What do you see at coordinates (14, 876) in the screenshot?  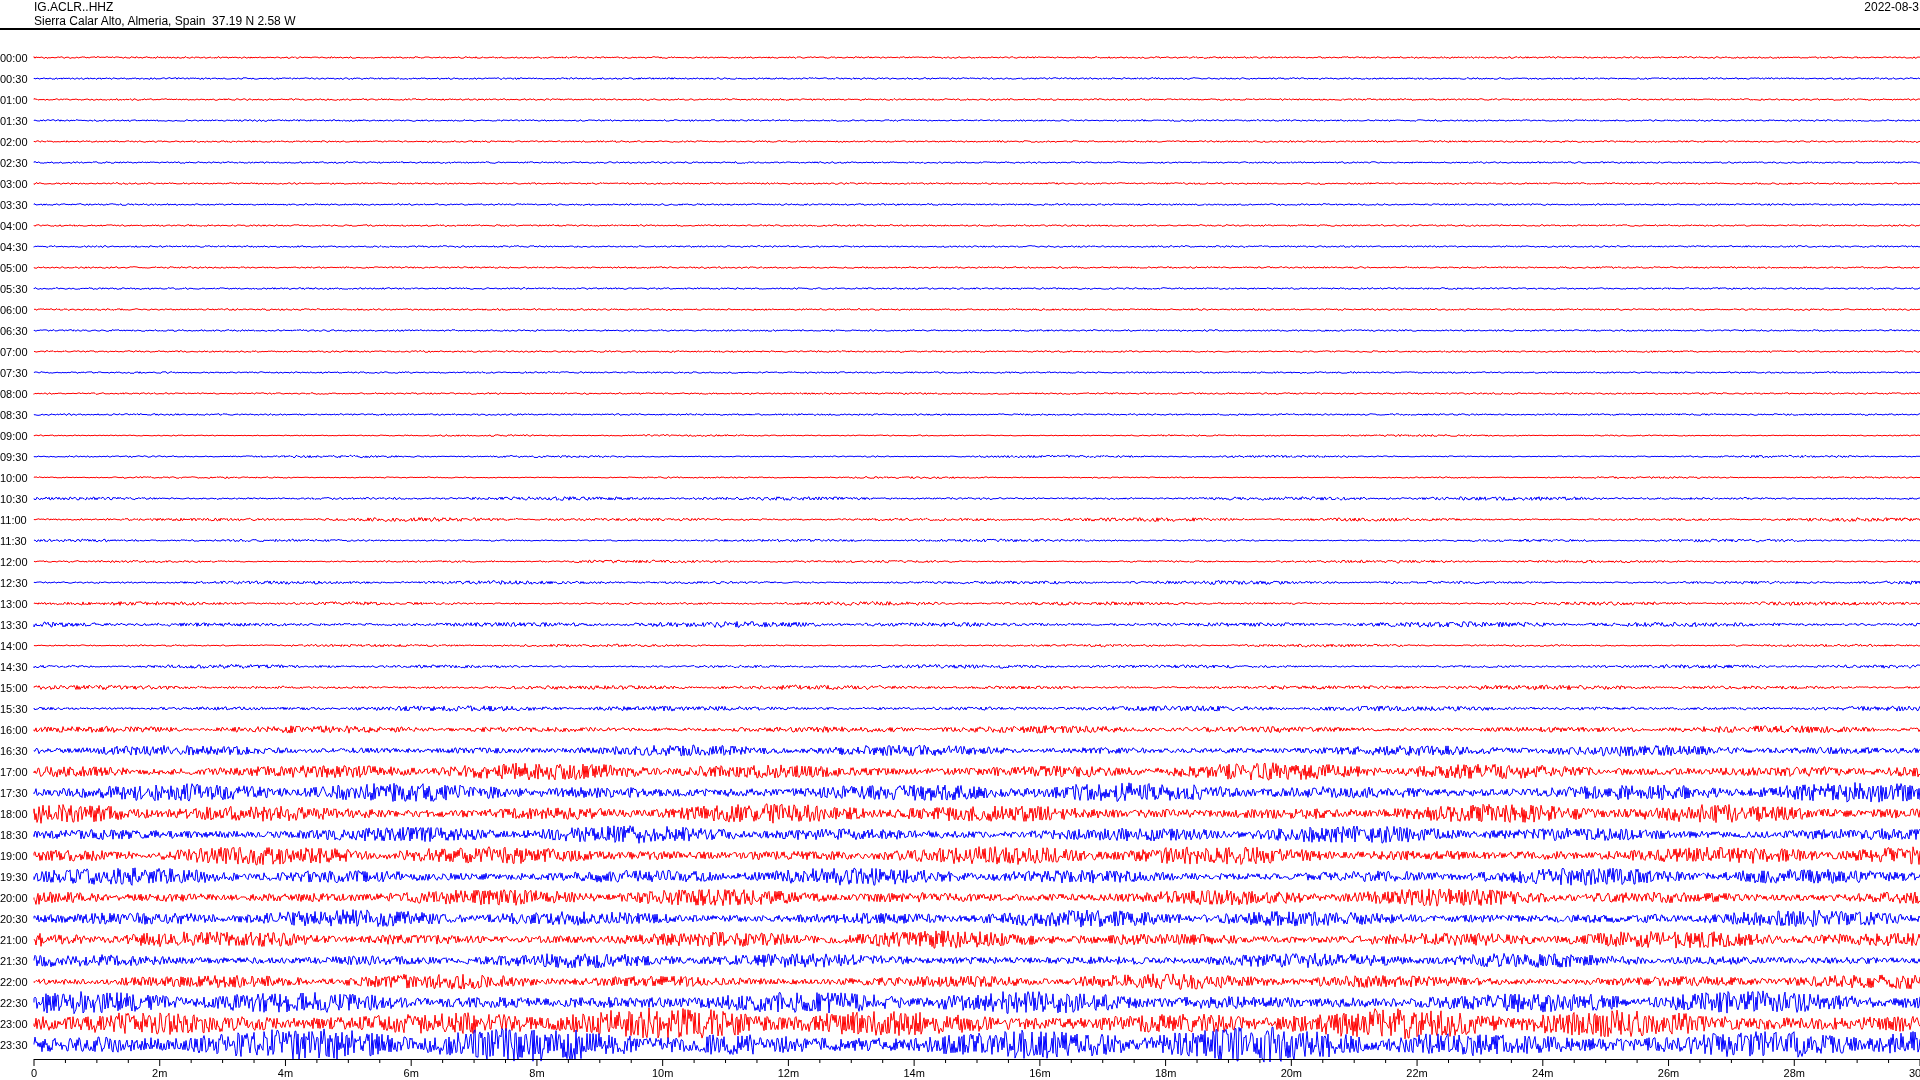 I see `time-label: 19:30` at bounding box center [14, 876].